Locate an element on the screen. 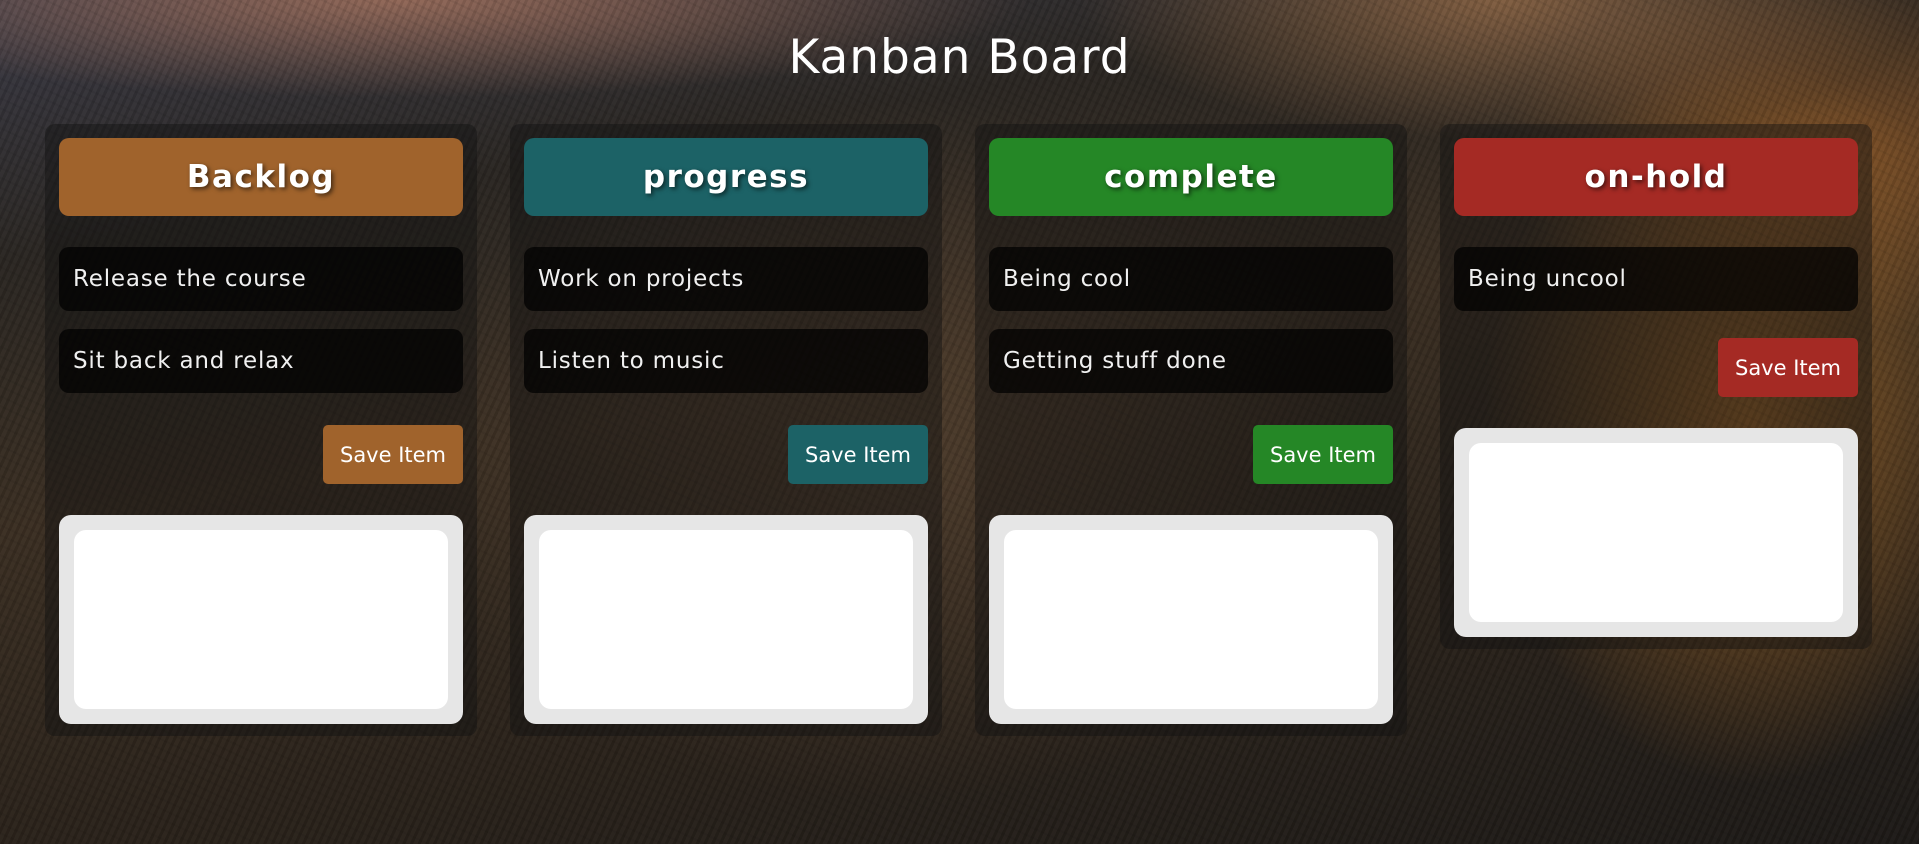 The width and height of the screenshot is (1919, 844). list-item: Listen to music is located at coordinates (726, 361).